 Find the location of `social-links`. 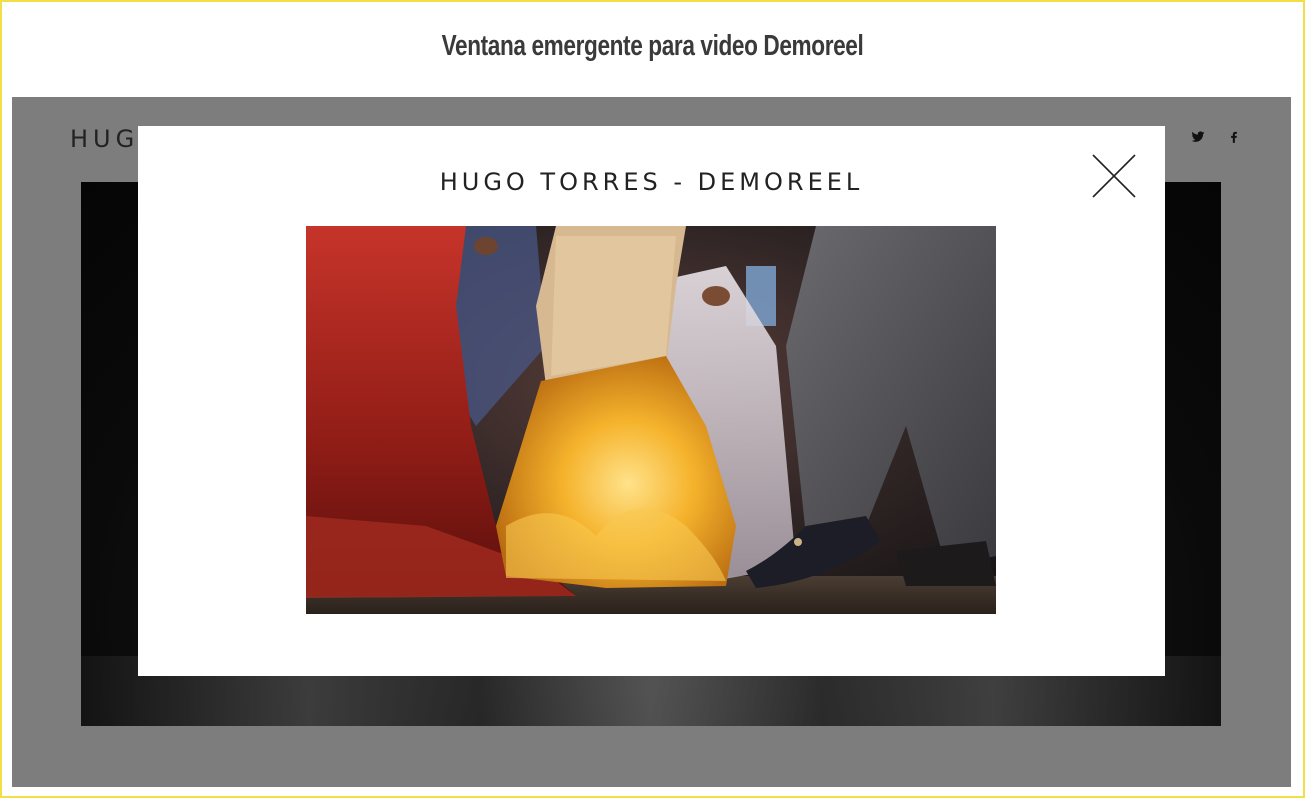

social-links is located at coordinates (1216, 136).